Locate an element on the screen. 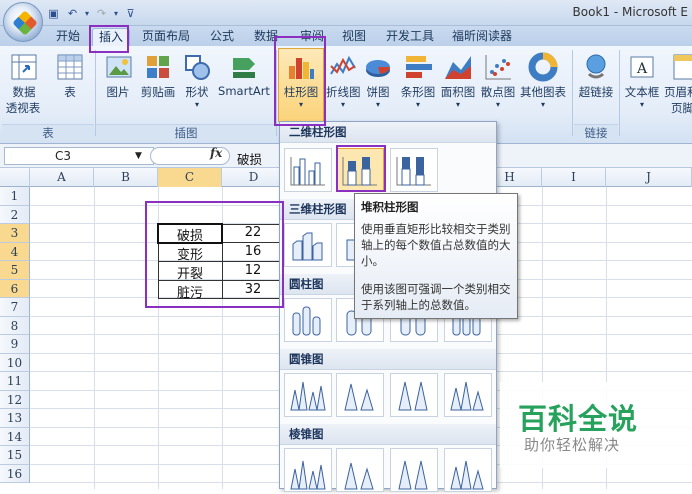  column-header-i: I is located at coordinates (574, 177).